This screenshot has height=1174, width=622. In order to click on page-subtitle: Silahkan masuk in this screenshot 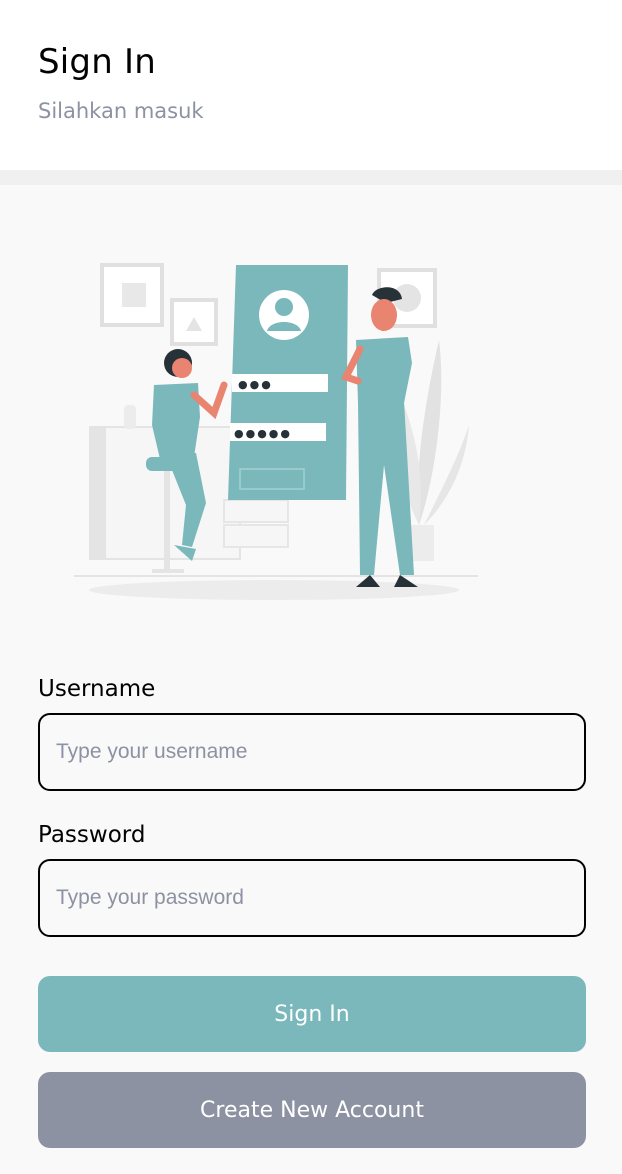, I will do `click(121, 111)`.